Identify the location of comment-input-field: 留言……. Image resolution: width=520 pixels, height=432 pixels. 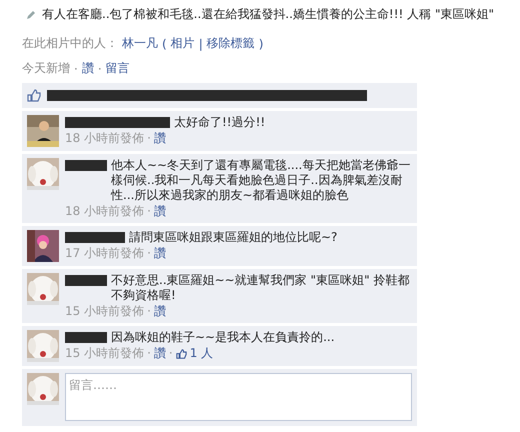
(238, 397).